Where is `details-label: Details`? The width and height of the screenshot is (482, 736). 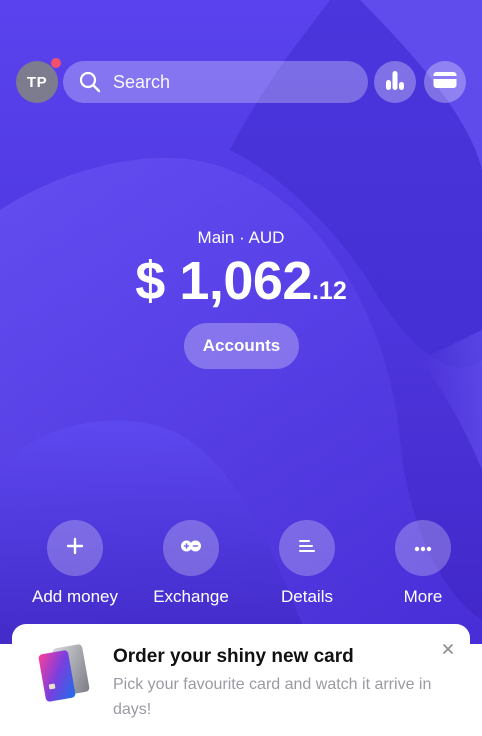
details-label: Details is located at coordinates (307, 596).